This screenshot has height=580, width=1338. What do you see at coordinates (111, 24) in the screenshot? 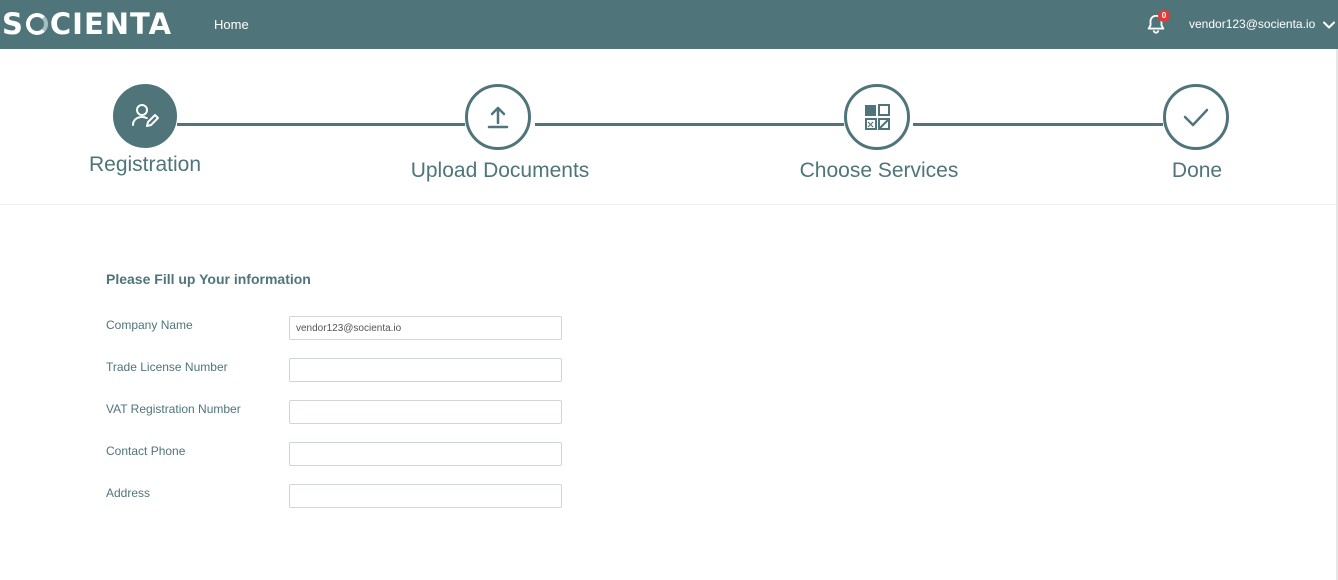
I see `logo-text-suffix: CIENTA` at bounding box center [111, 24].